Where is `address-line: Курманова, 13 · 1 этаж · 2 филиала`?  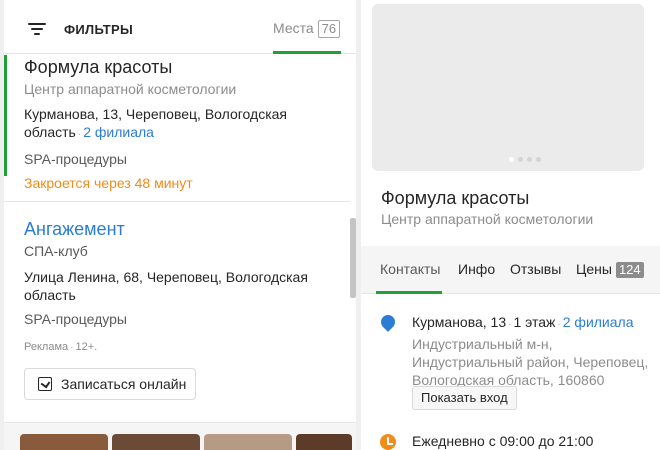
address-line: Курманова, 13 · 1 этаж · 2 филиала is located at coordinates (532, 323).